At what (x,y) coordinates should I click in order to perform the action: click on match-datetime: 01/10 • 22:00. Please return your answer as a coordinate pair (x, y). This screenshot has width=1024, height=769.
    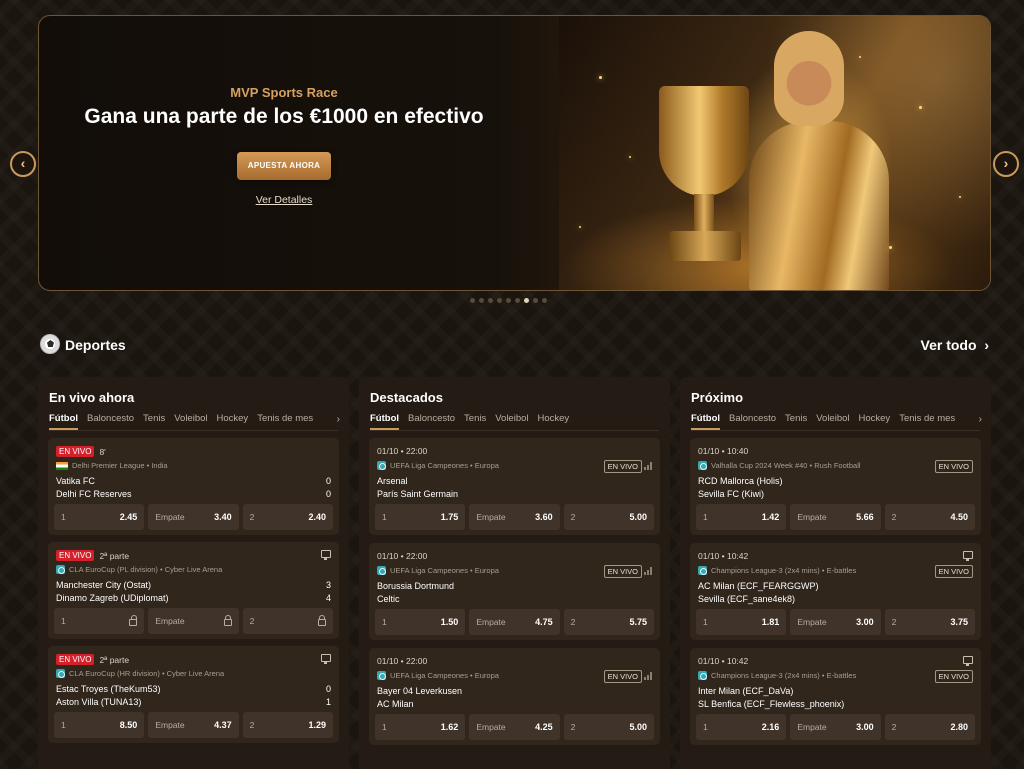
    Looking at the image, I should click on (402, 451).